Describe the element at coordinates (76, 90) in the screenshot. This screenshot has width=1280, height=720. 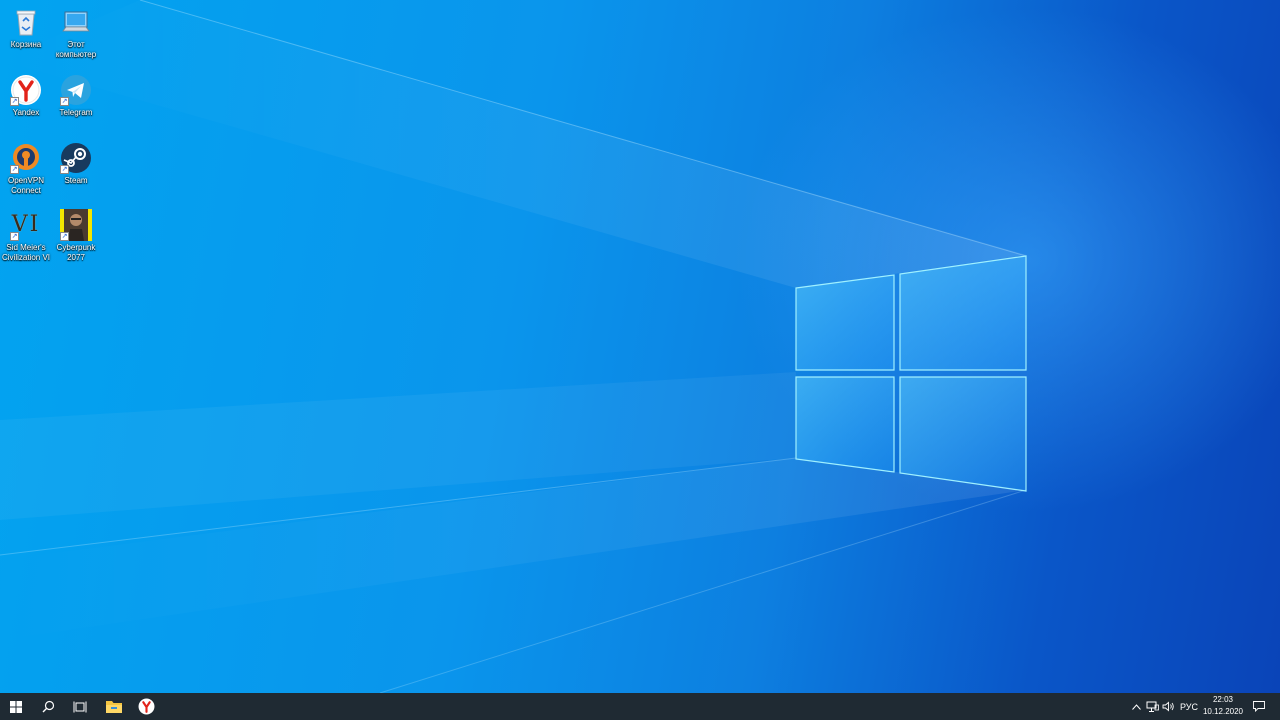
I see `telegram-icon: ↗` at that location.